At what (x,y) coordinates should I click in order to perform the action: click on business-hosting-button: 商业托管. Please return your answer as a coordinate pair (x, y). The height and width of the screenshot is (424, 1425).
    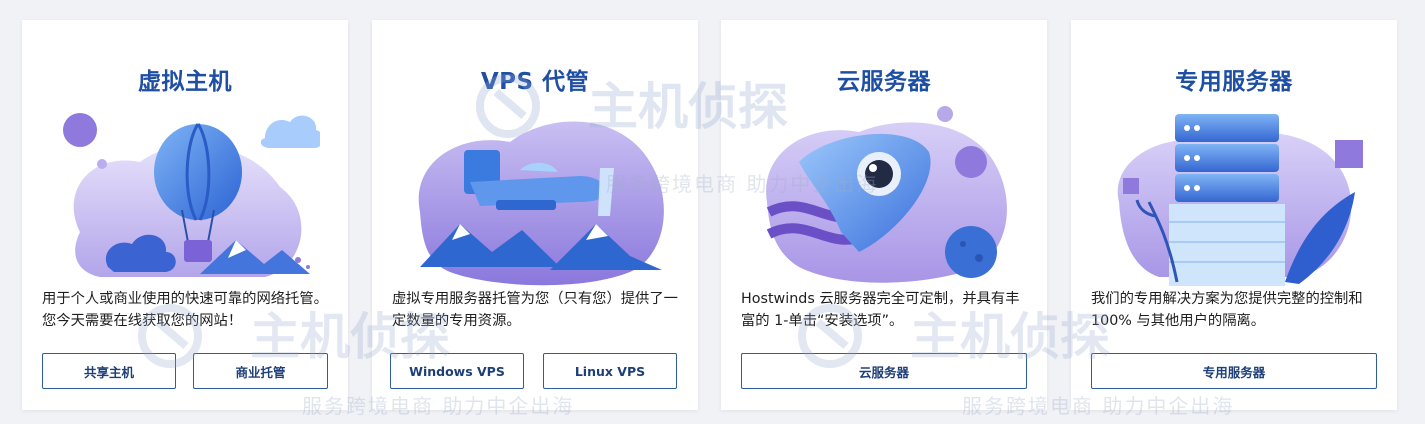
    Looking at the image, I should click on (260, 371).